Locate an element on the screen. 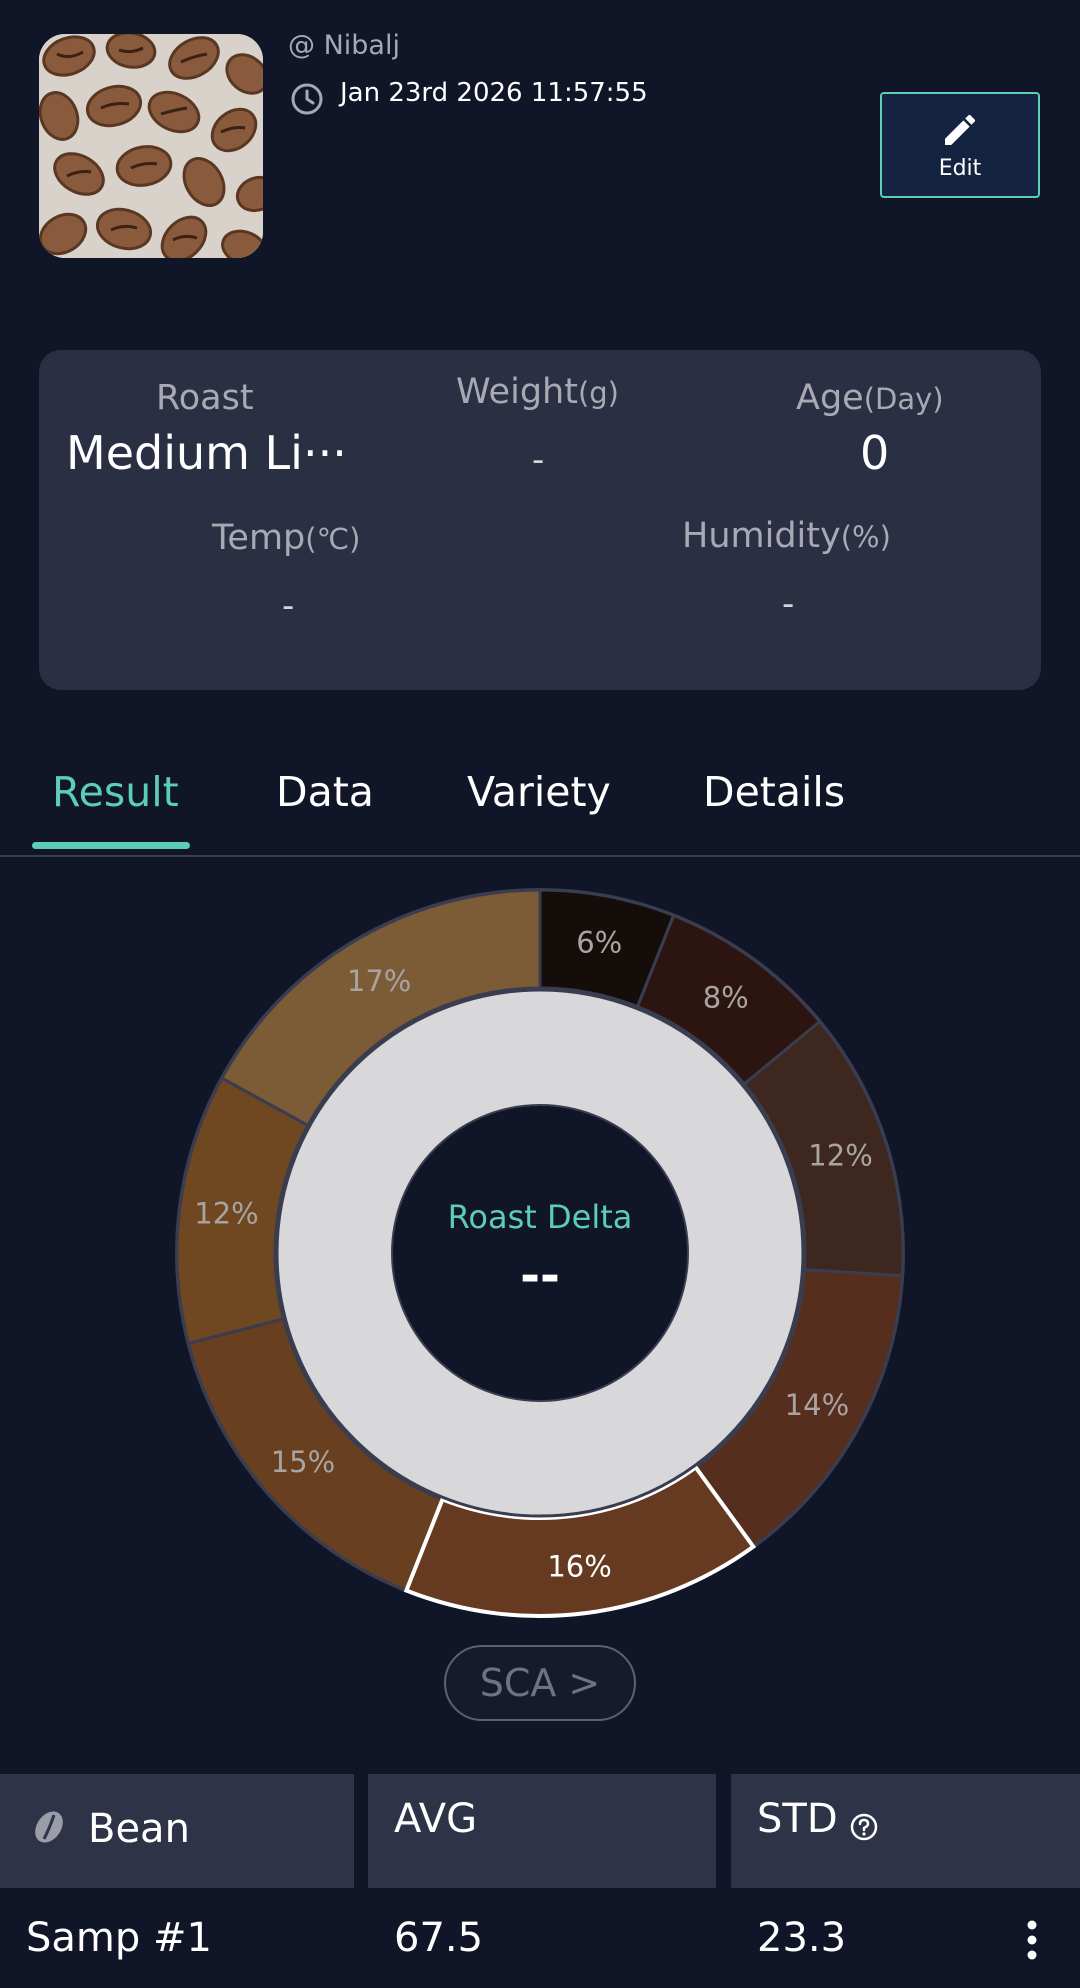 This screenshot has width=1080, height=1988. row-std: 23.3 is located at coordinates (802, 1938).